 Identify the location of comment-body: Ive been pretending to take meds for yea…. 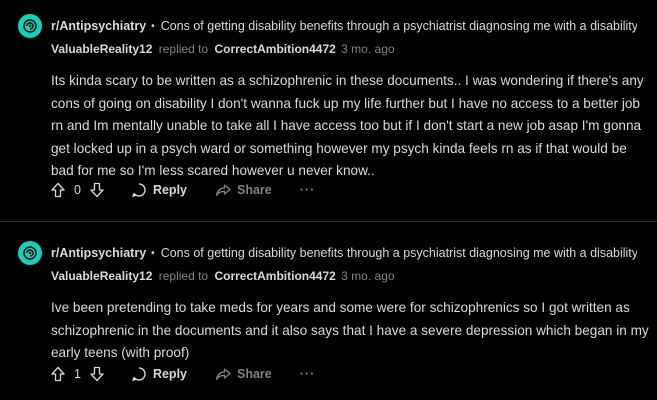
(350, 330).